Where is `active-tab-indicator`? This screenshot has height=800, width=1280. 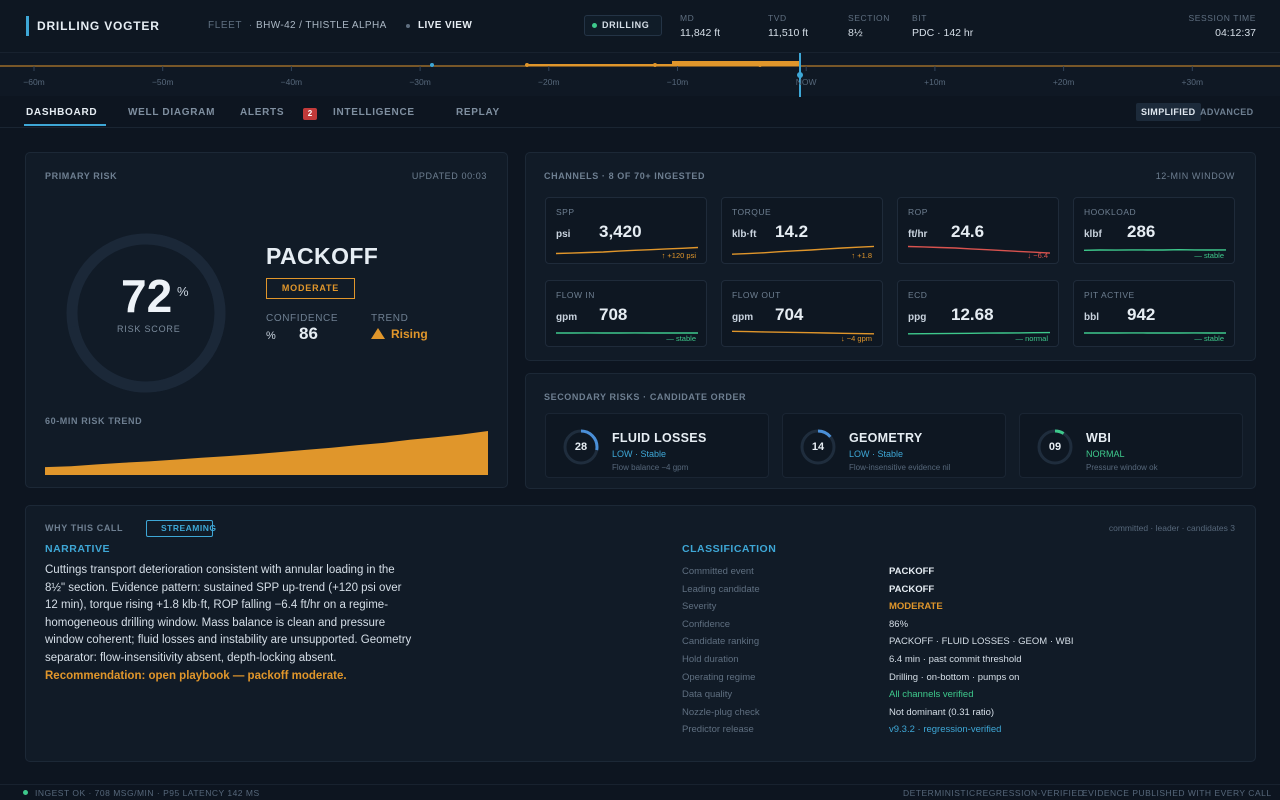
active-tab-indicator is located at coordinates (65, 125).